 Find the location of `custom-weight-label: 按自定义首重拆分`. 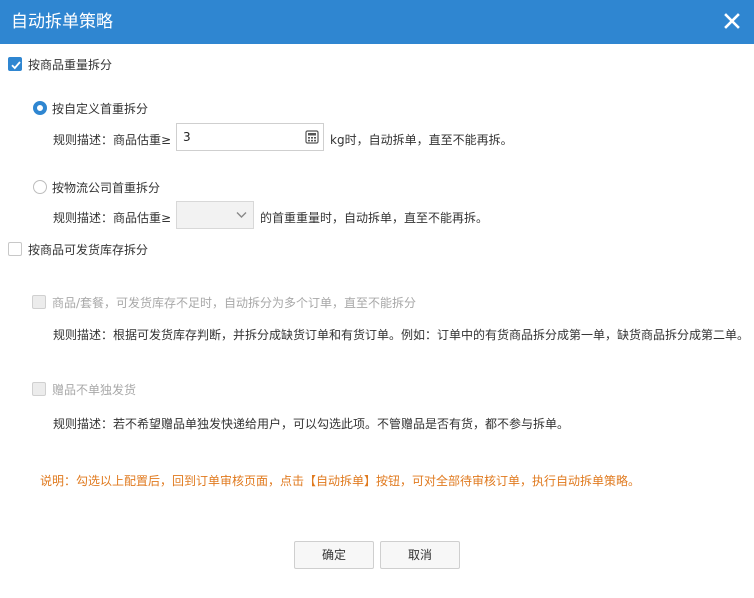

custom-weight-label: 按自定义首重拆分 is located at coordinates (100, 109).